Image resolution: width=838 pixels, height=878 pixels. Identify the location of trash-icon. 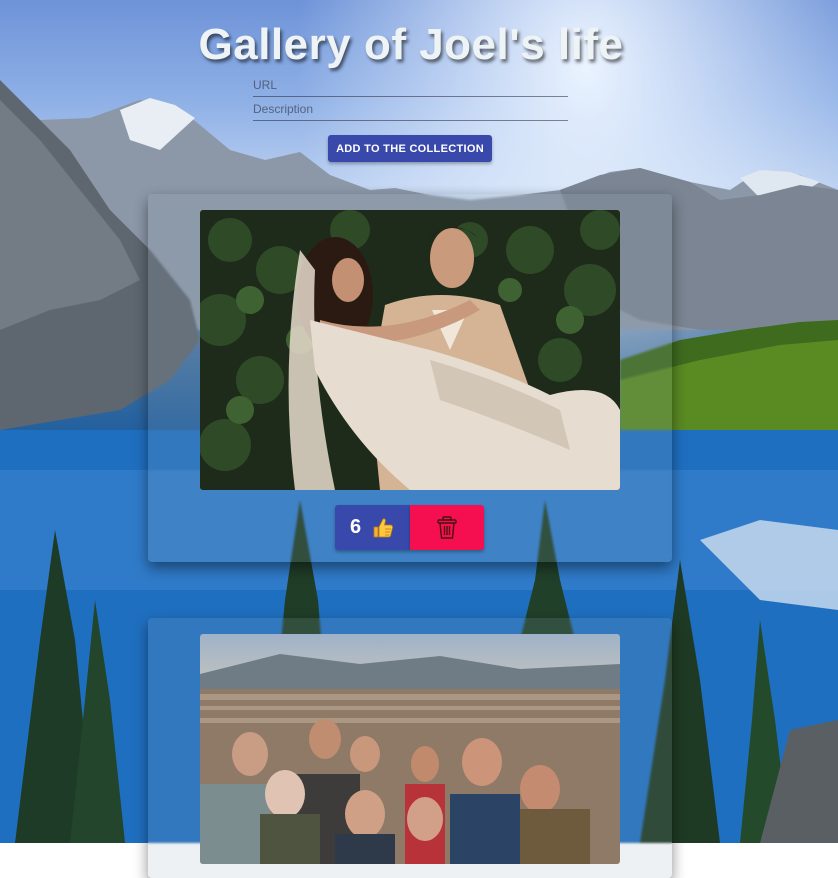
(447, 527).